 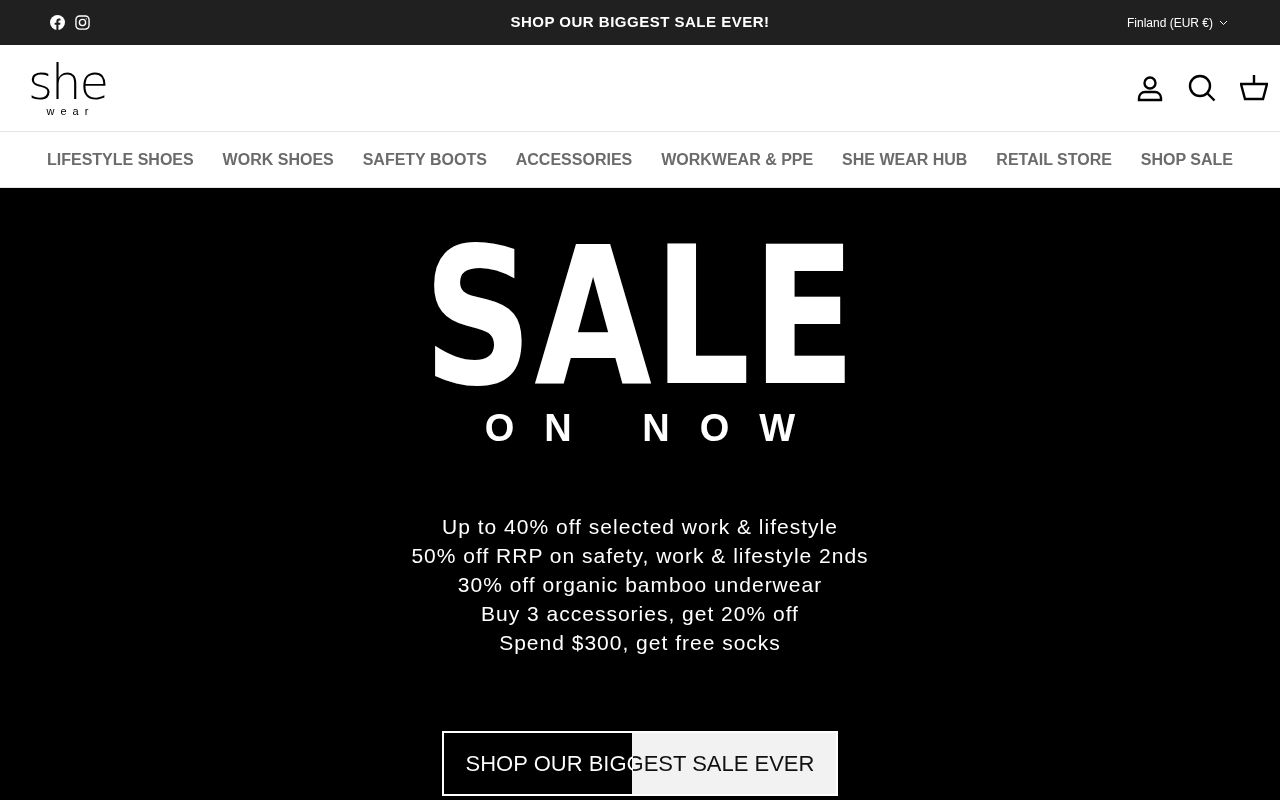 I want to click on account-icon, so click(x=1150, y=88).